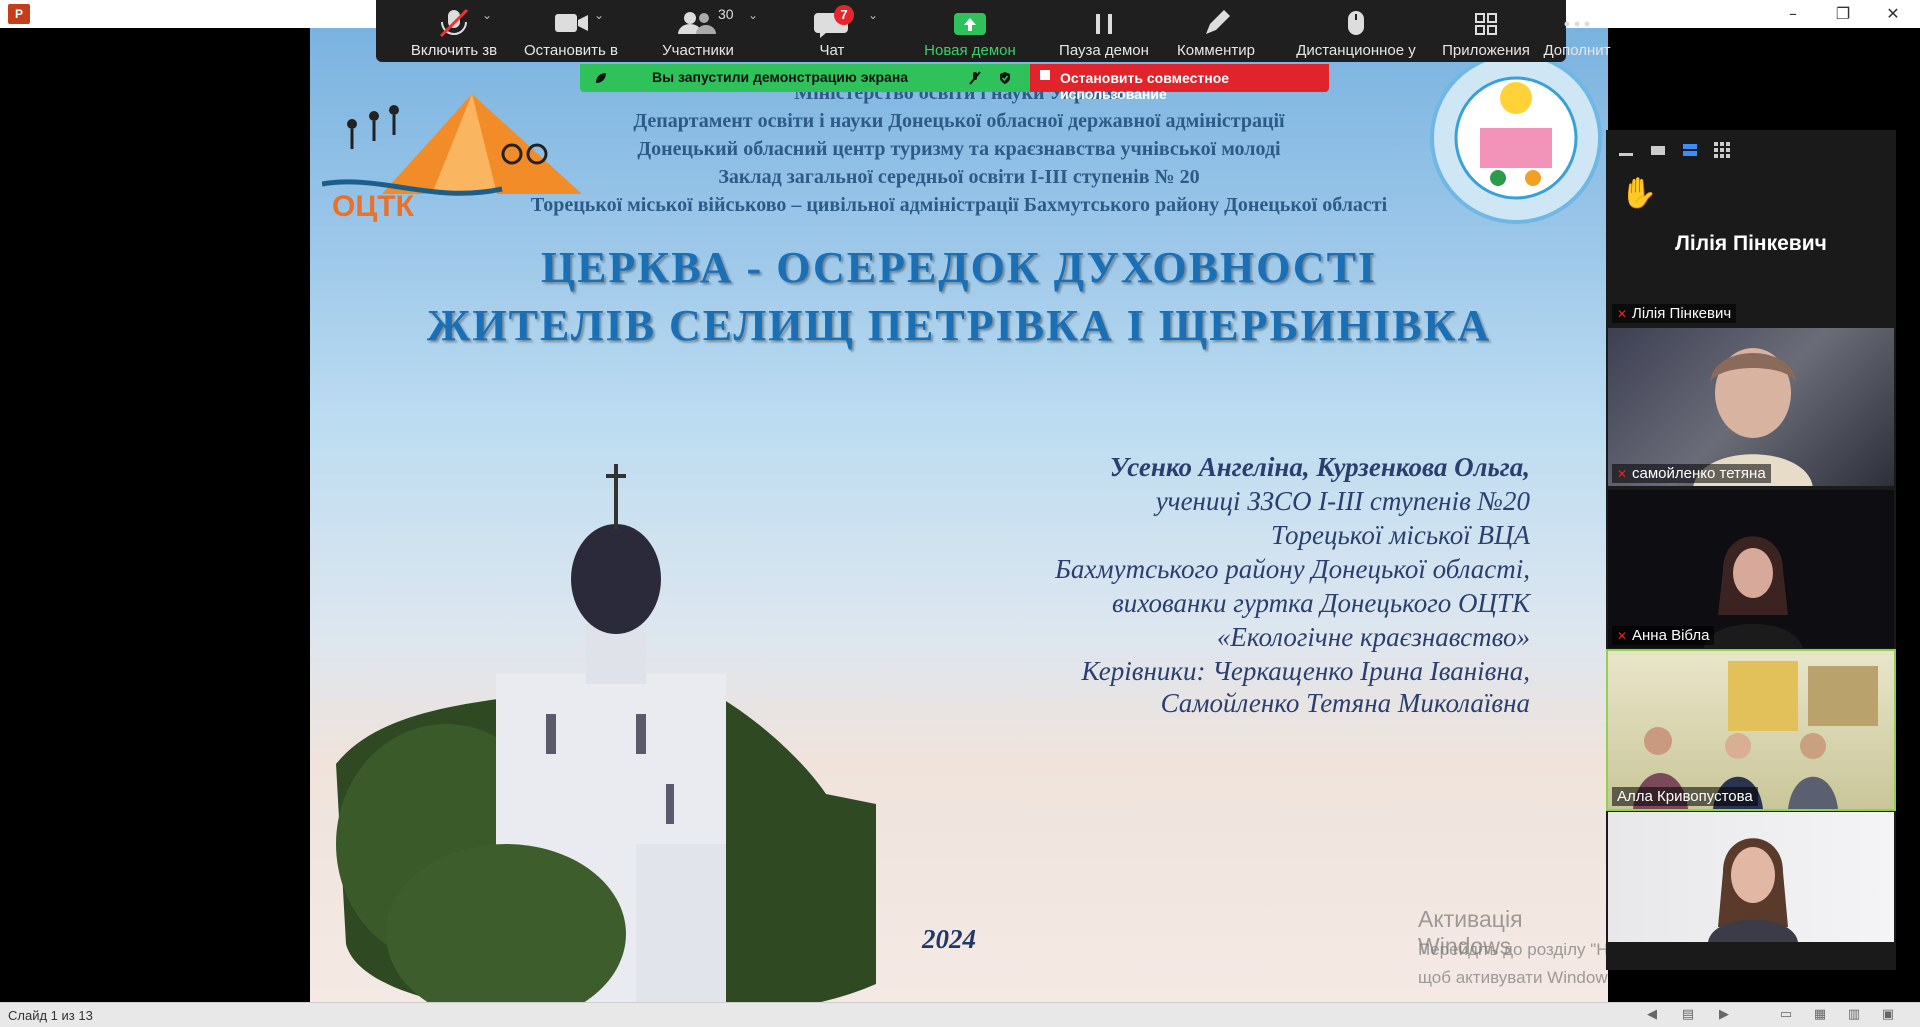  Describe the element at coordinates (606, 733) in the screenshot. I see `church-image` at that location.